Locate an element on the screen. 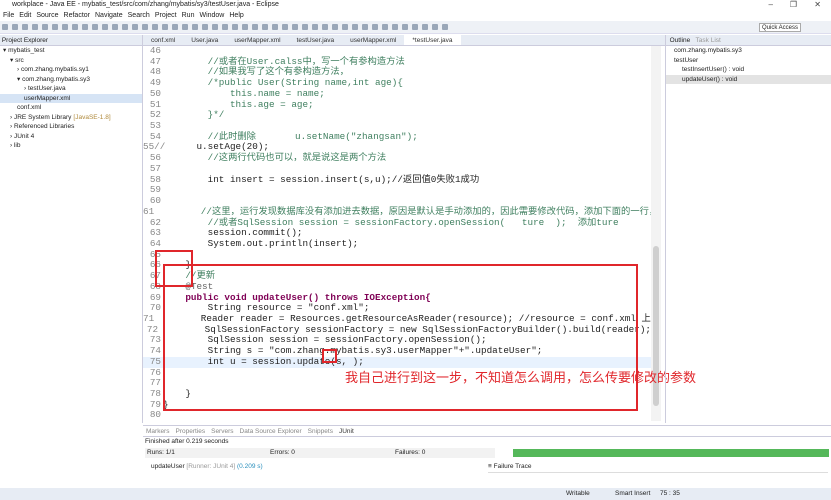 Image resolution: width=831 pixels, height=500 pixels. outline-item: com.zhang.mybatis.sy3 is located at coordinates (748, 51).